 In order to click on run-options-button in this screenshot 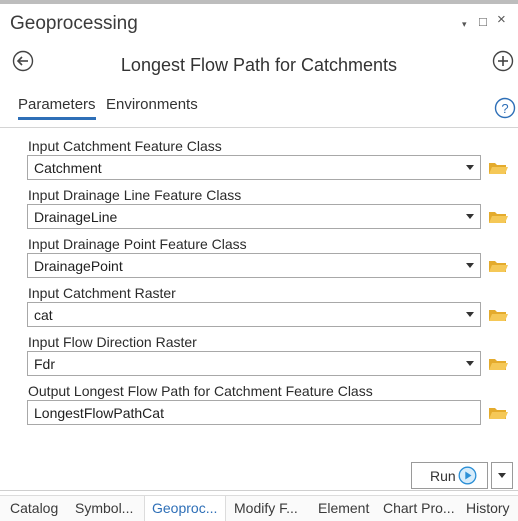, I will do `click(502, 475)`.